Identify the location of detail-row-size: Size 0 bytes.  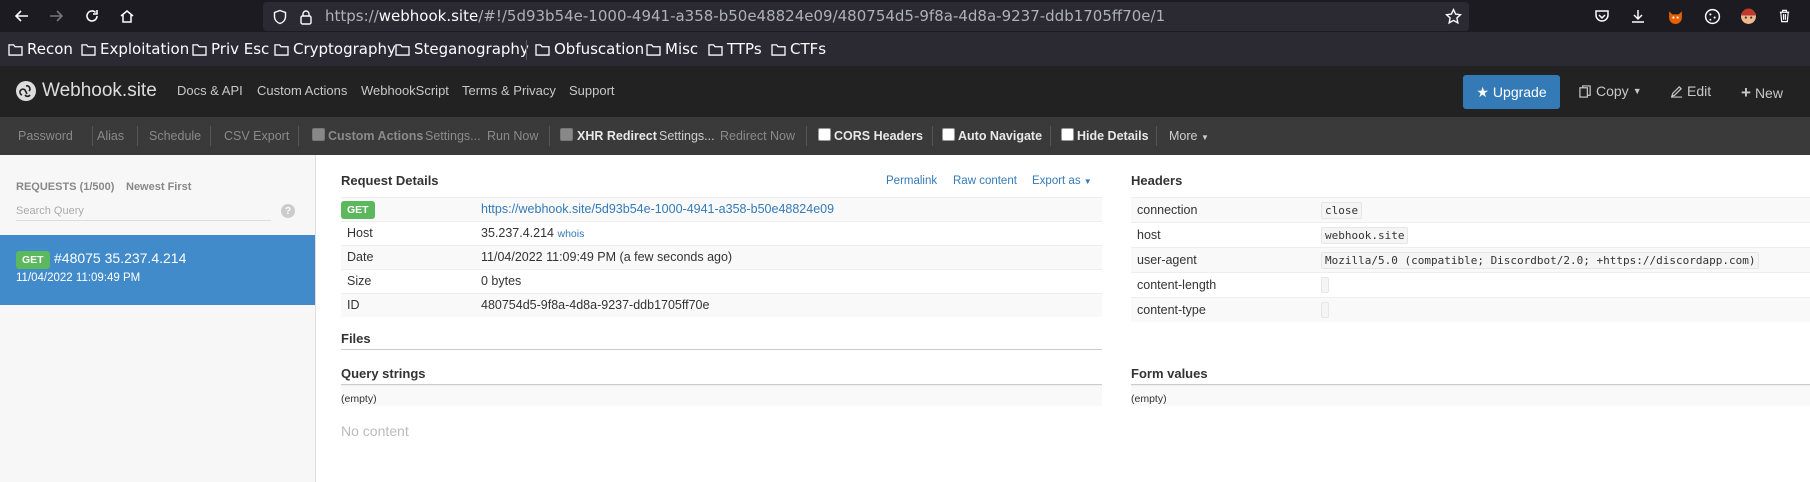
(721, 281).